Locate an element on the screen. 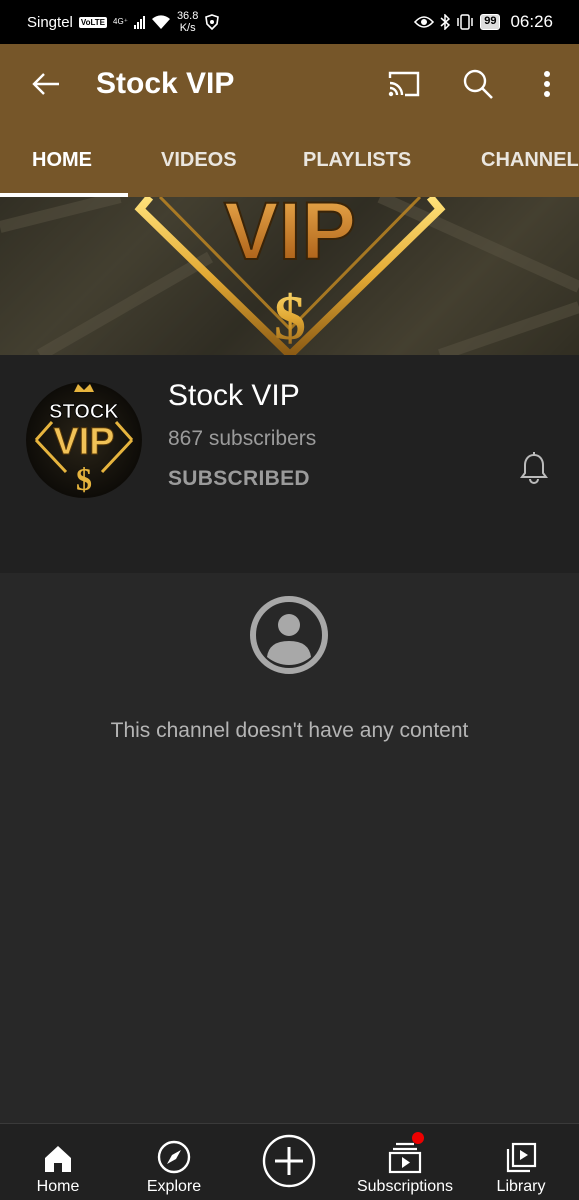 This screenshot has width=579, height=1200. cast-icon is located at coordinates (404, 84).